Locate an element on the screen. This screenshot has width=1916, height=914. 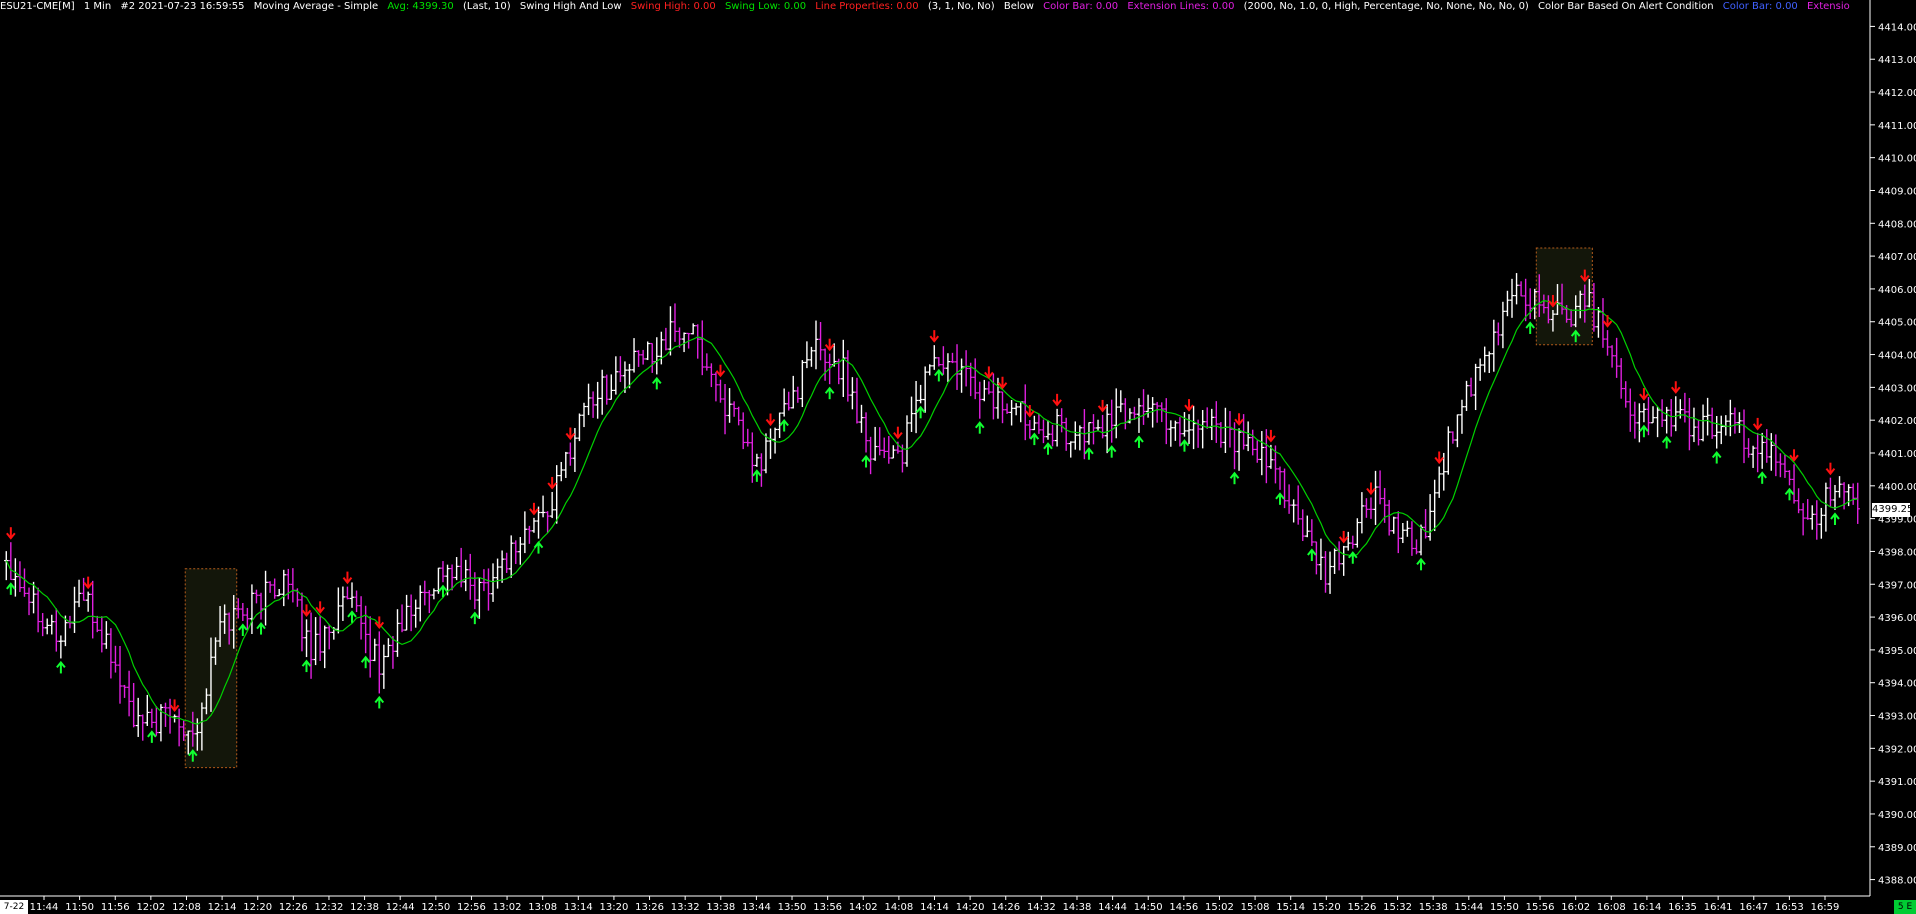
x-tick-label: 15:44 is located at coordinates (1468, 907).